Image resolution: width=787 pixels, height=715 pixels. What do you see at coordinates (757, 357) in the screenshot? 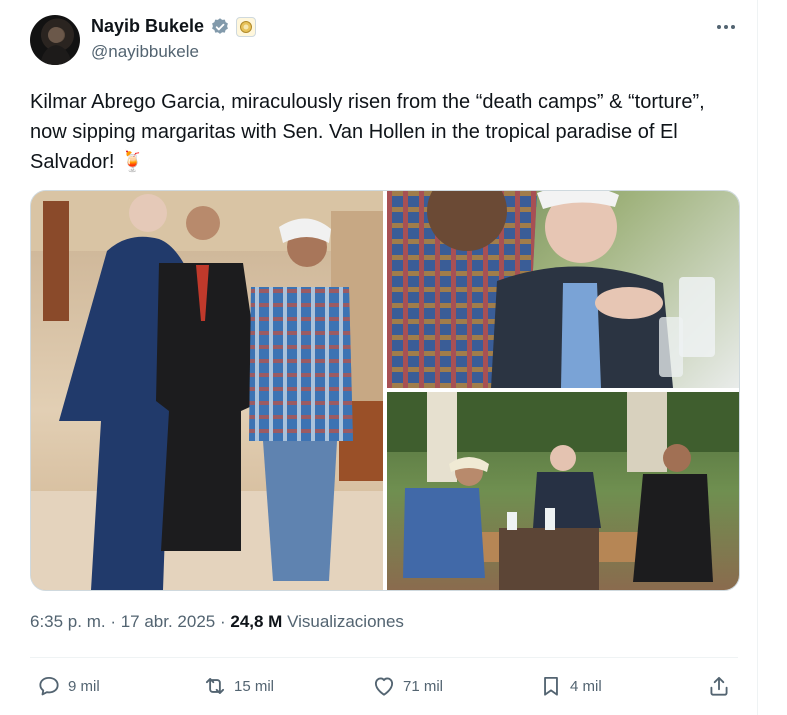
I see `timeline-border` at bounding box center [757, 357].